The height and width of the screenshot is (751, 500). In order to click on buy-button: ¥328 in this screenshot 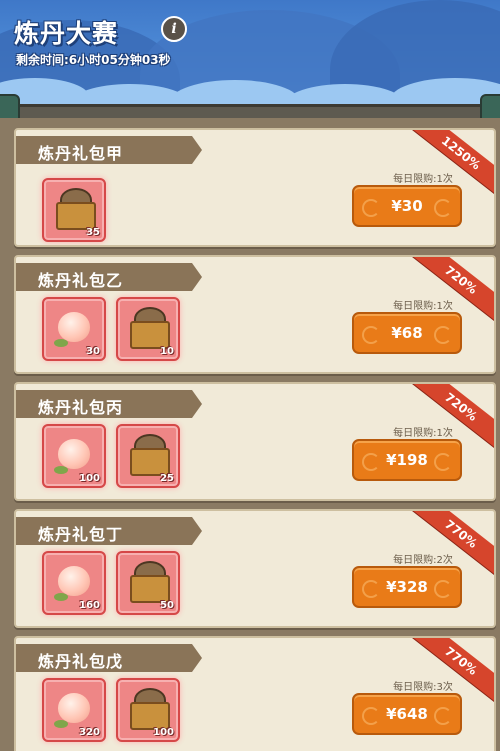, I will do `click(407, 587)`.